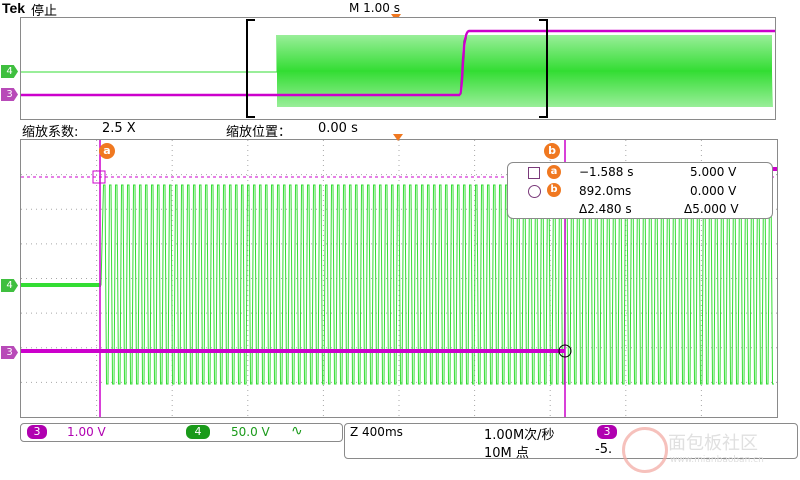  I want to click on cursor-b-voltage: 0.000 V, so click(713, 191).